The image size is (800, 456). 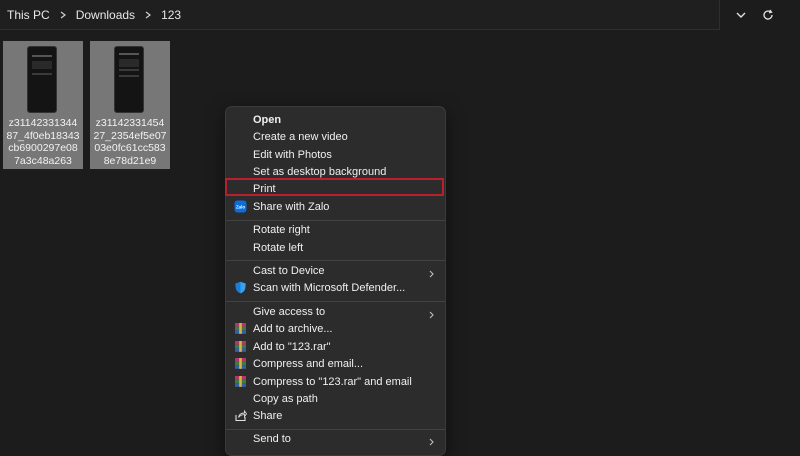 I want to click on menu-item-give-access: Give access to, so click(x=335, y=311).